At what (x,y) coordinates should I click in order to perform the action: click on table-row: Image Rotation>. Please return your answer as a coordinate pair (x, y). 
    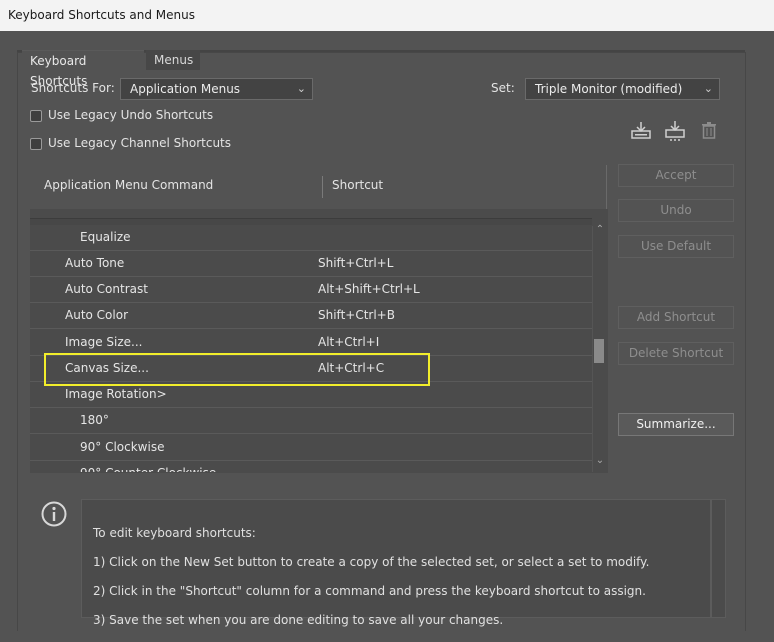
    Looking at the image, I should click on (311, 395).